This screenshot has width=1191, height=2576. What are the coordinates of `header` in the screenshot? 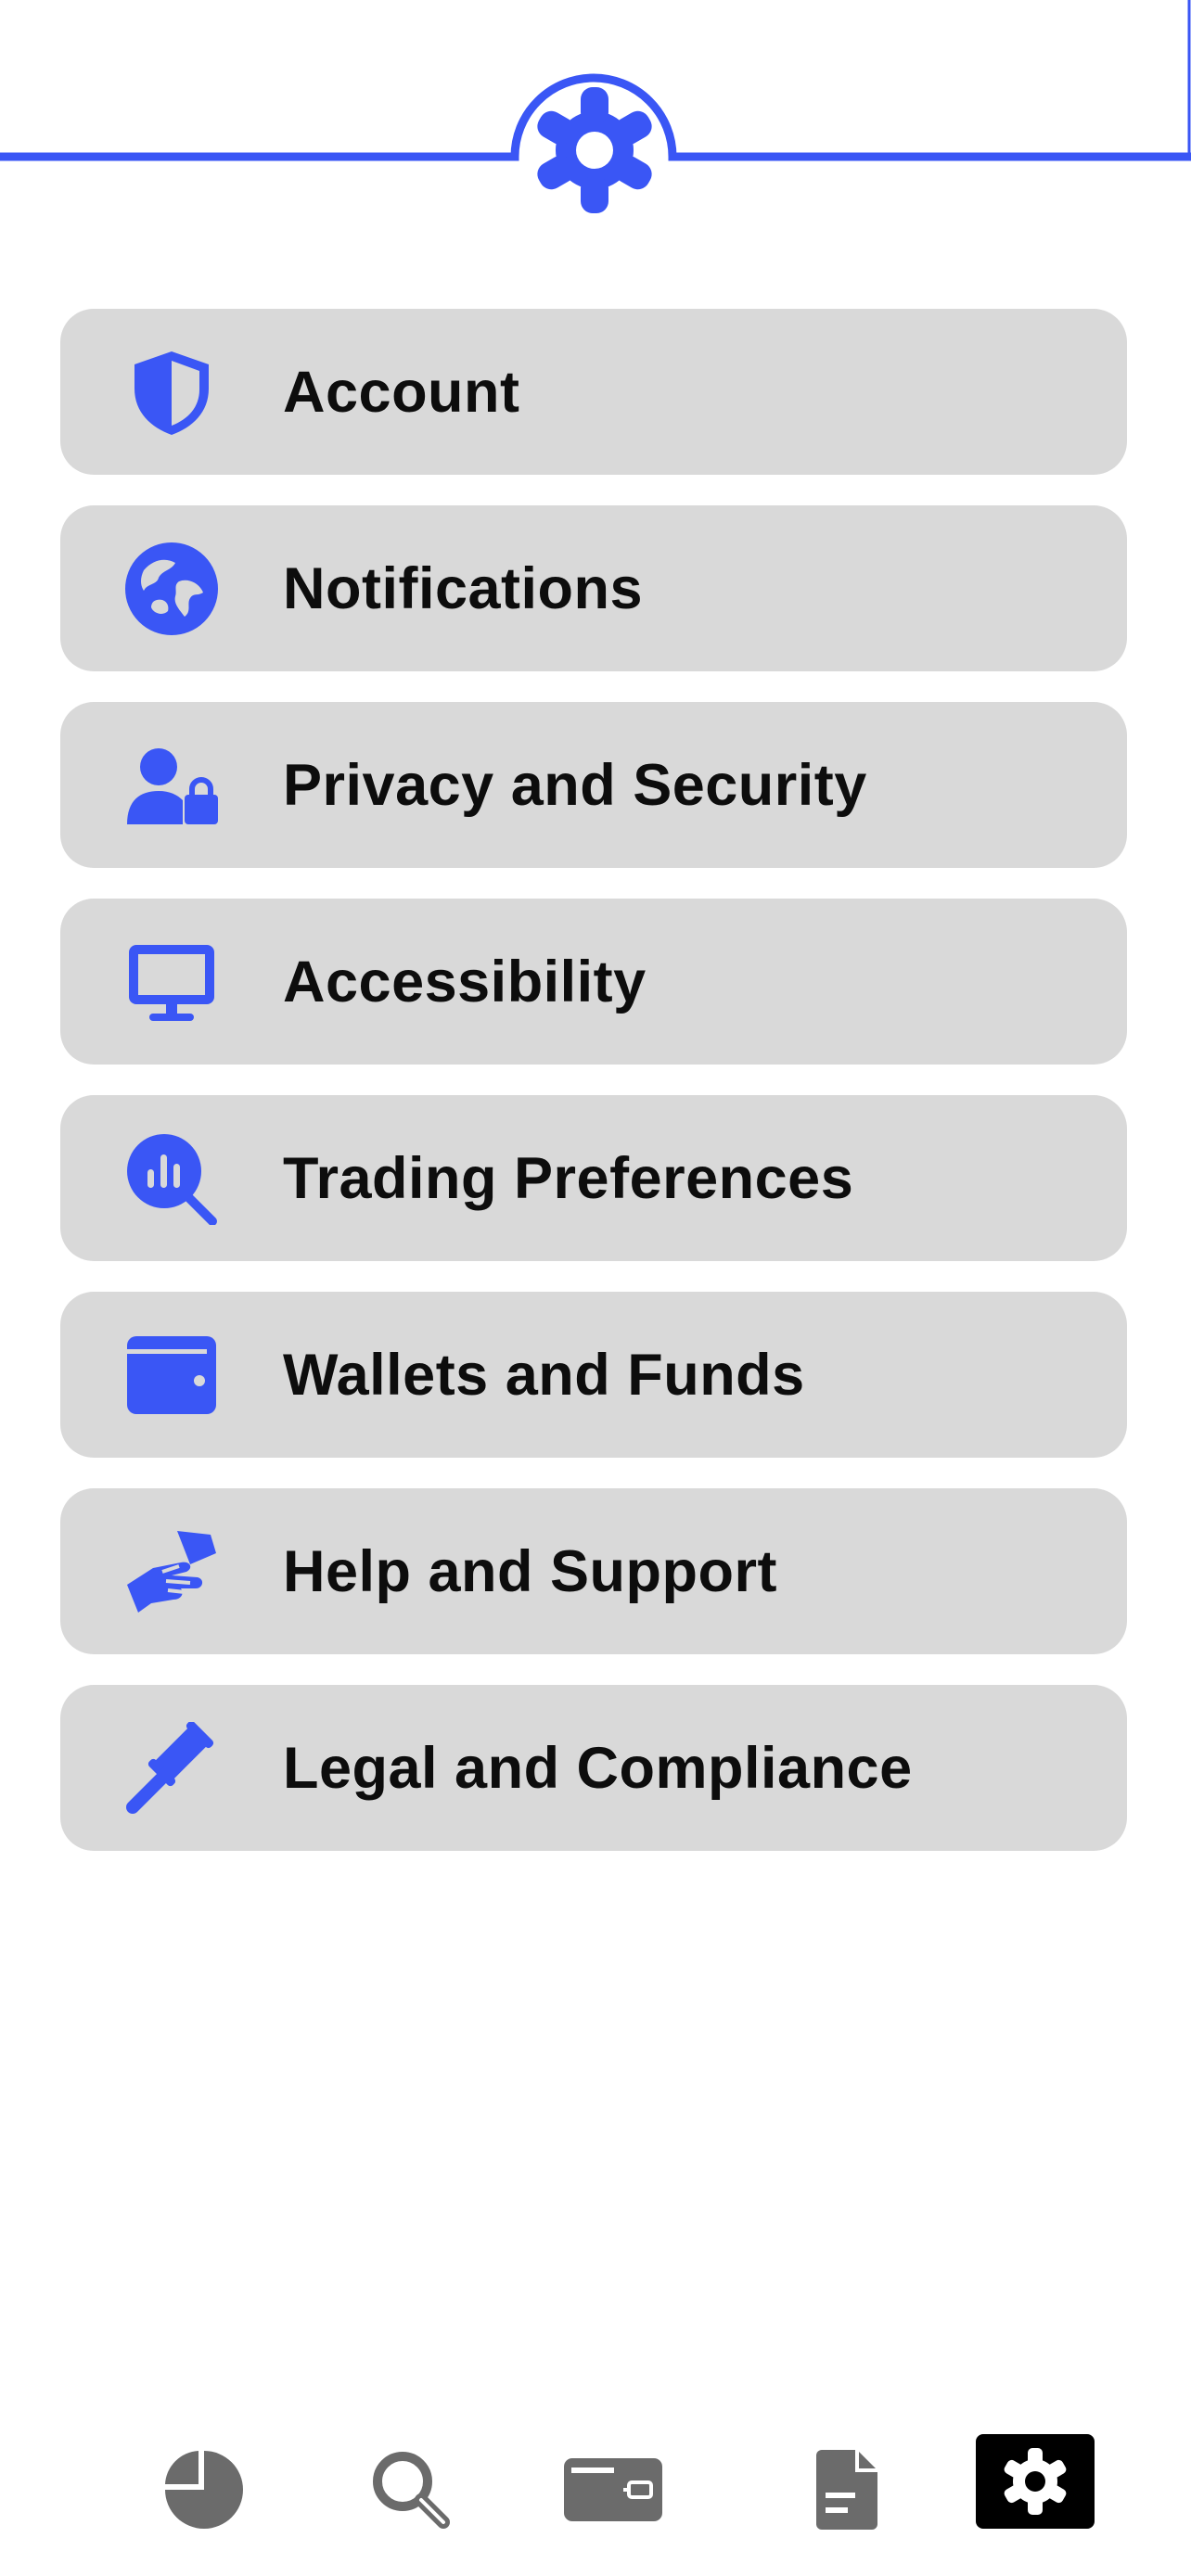 It's located at (595, 112).